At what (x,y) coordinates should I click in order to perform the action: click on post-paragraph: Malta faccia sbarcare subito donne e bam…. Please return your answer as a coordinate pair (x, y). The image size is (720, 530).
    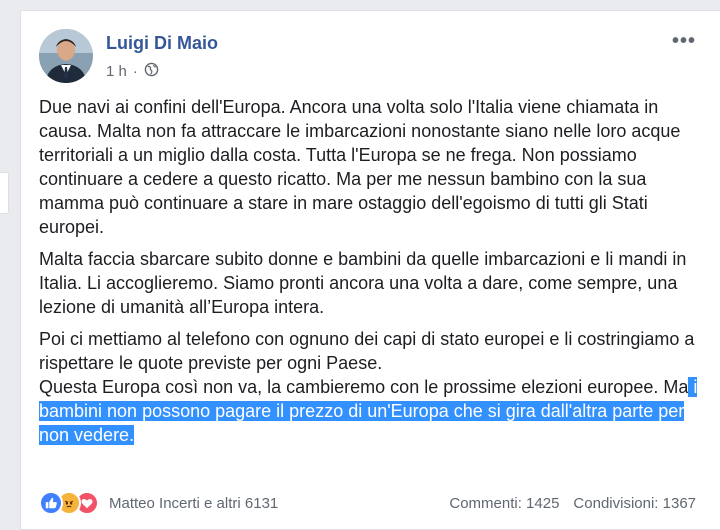
    Looking at the image, I should click on (363, 283).